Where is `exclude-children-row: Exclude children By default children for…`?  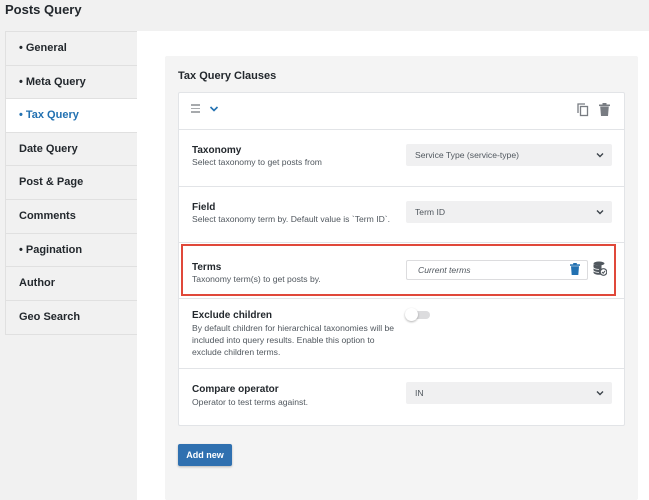 exclude-children-row: Exclude children By default children for… is located at coordinates (401, 334).